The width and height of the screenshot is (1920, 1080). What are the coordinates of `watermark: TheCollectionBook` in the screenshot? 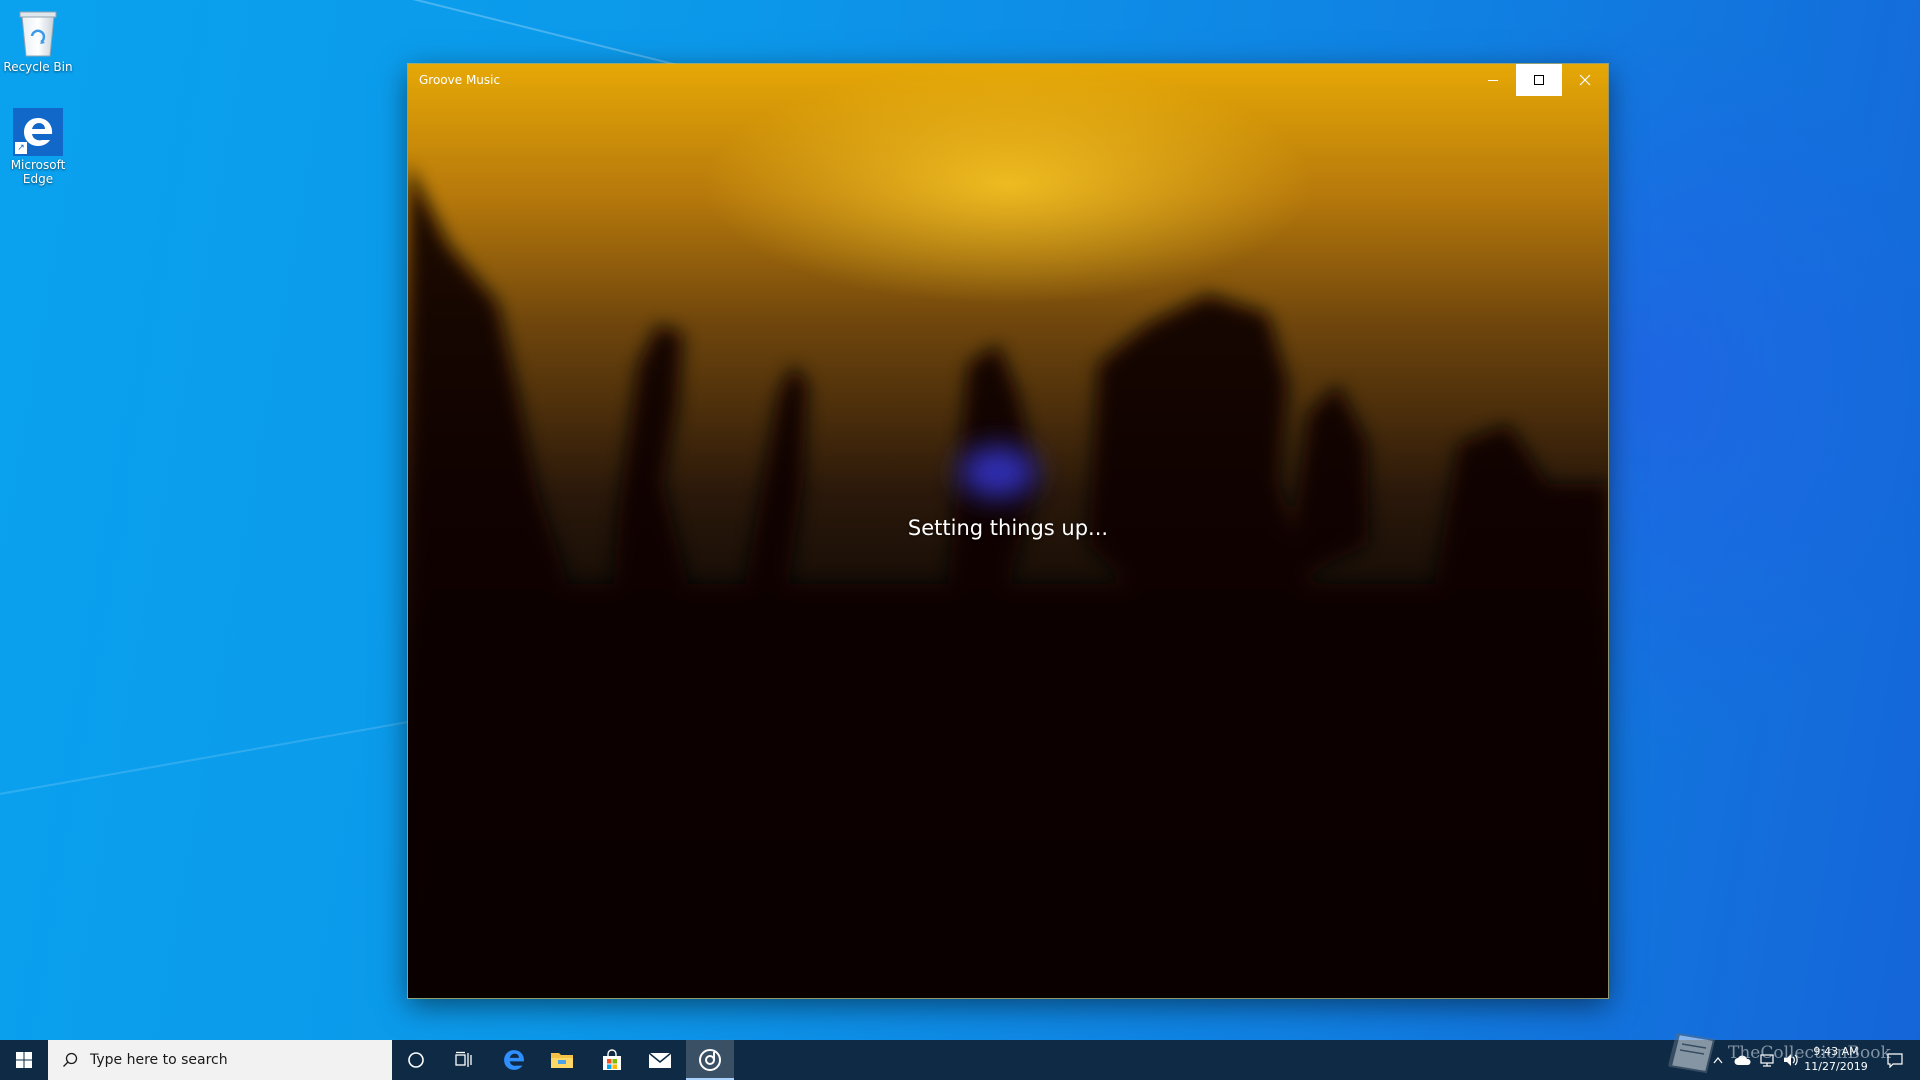 It's located at (1779, 1053).